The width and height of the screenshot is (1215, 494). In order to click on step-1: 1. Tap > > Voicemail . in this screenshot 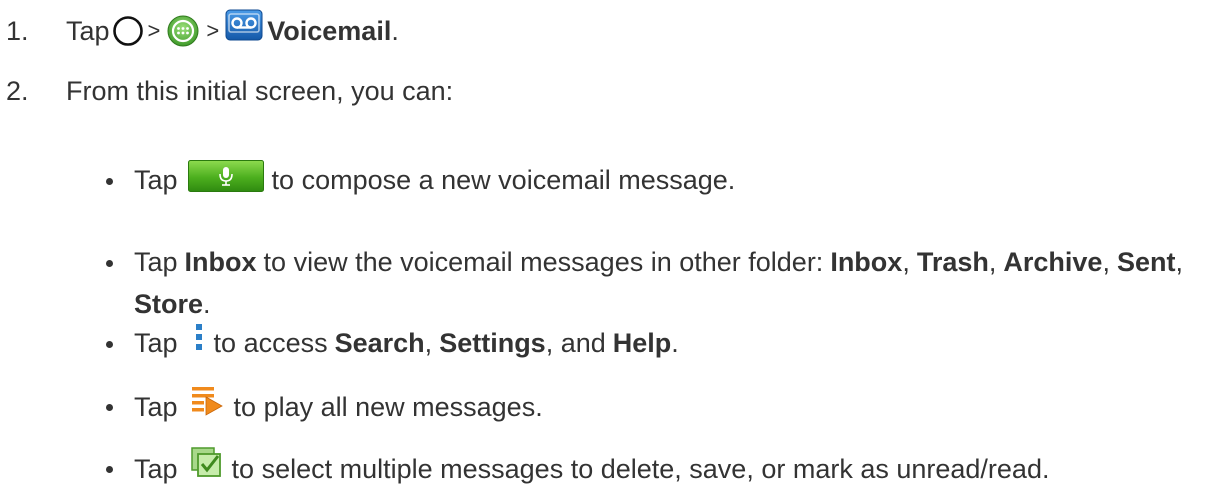, I will do `click(202, 28)`.